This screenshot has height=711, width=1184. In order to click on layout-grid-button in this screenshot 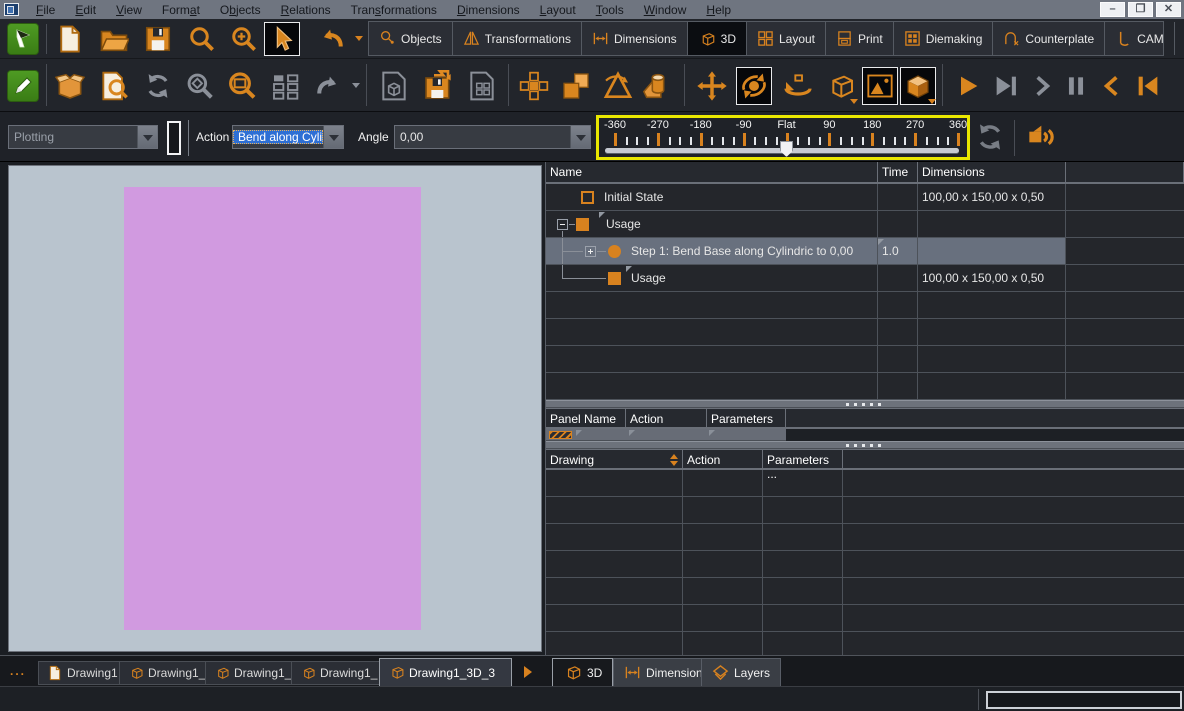, I will do `click(286, 86)`.